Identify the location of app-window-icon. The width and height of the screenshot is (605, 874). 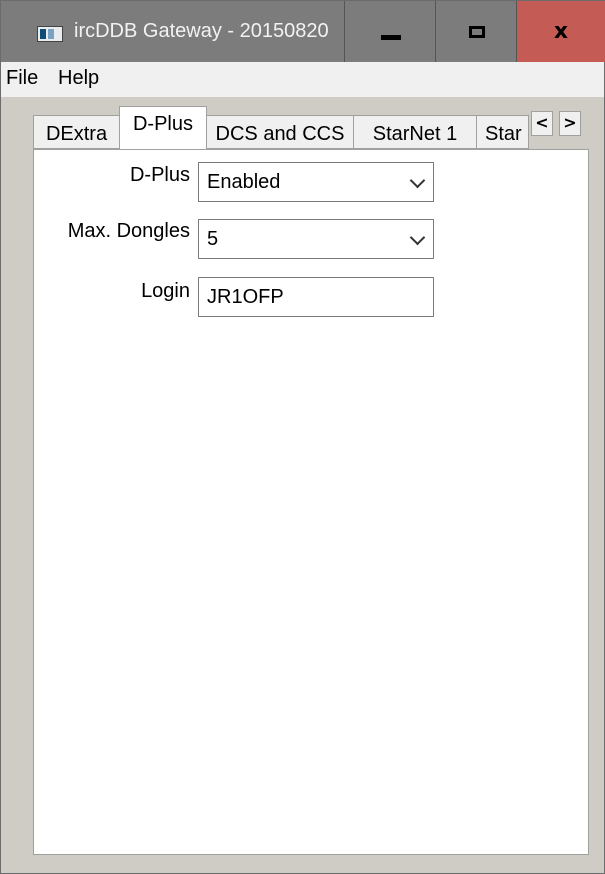
(50, 34).